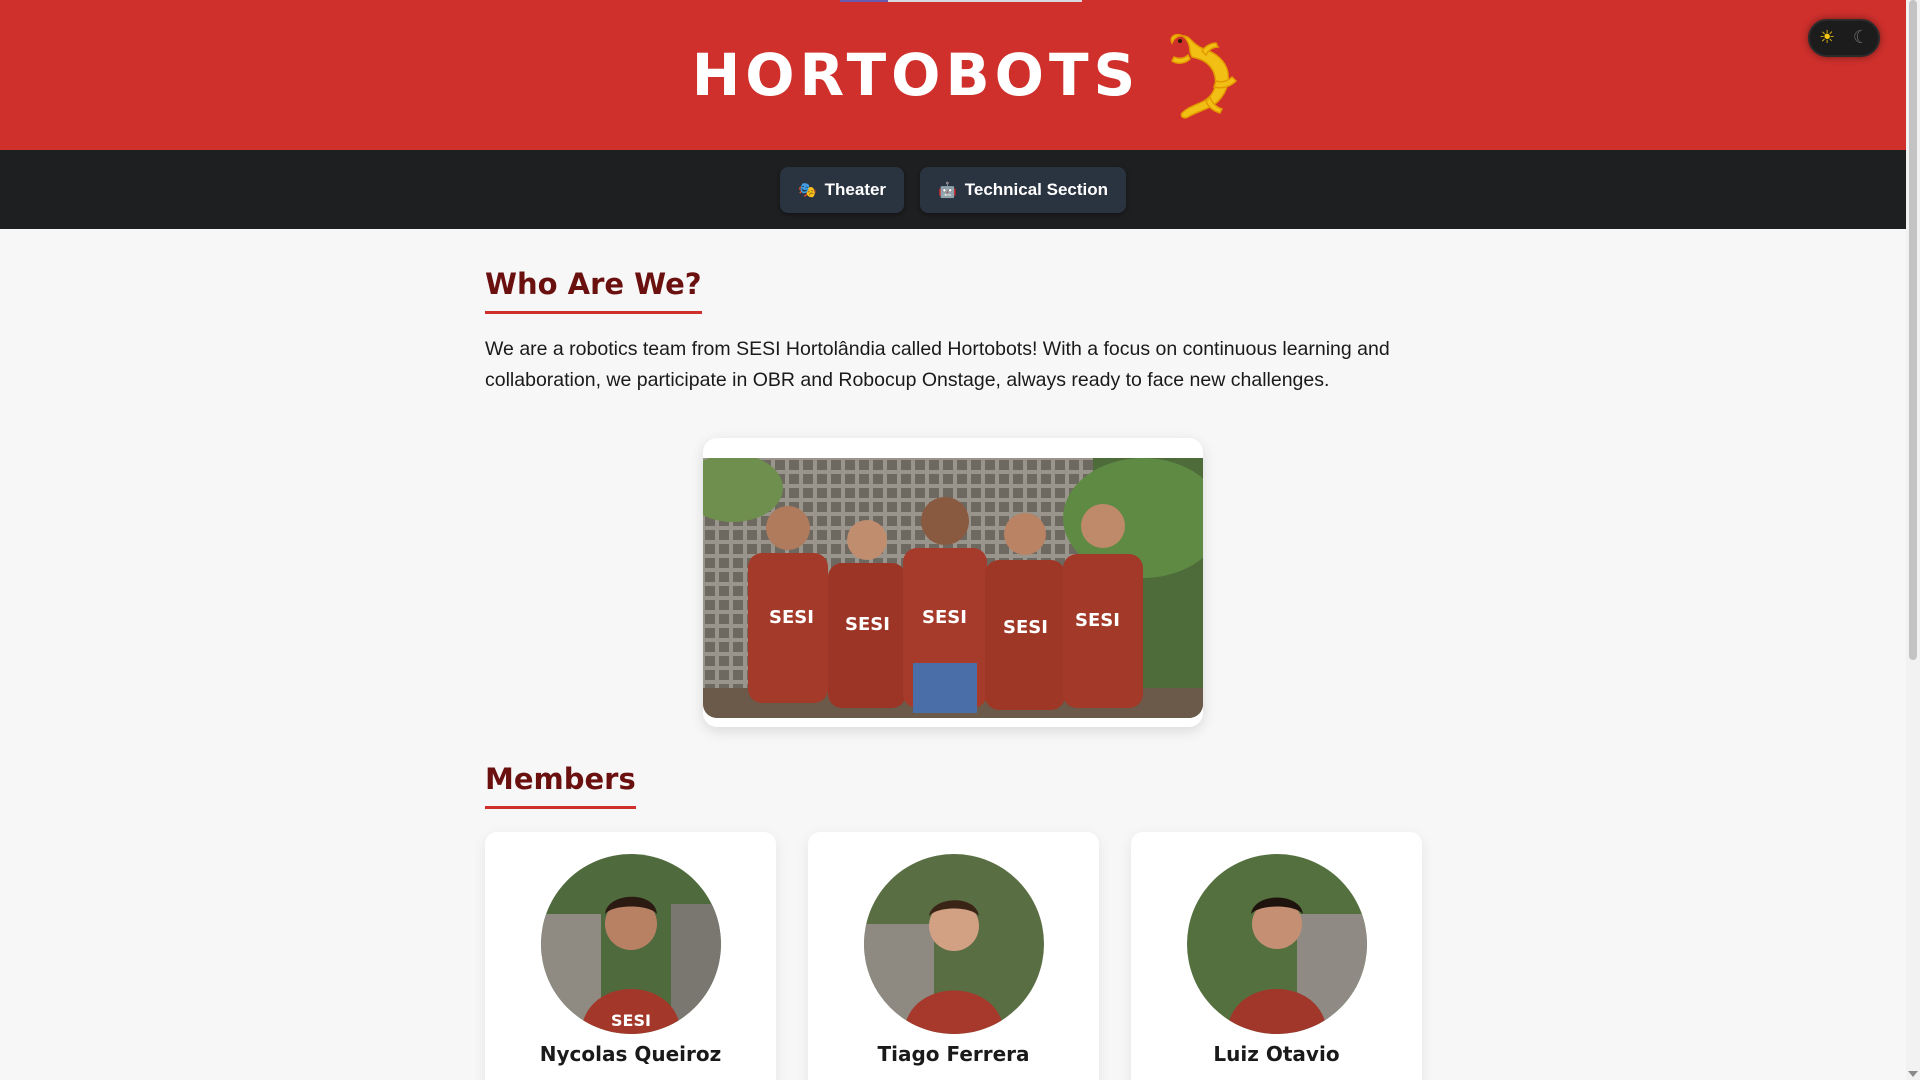 This screenshot has width=1920, height=1080. I want to click on brand: HORTOBOTS, so click(973, 75).